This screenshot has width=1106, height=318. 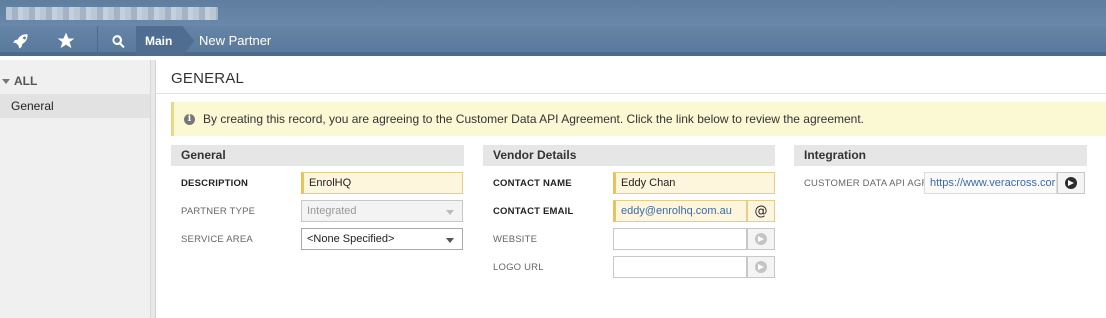 I want to click on integration-section: Integration, so click(x=940, y=155).